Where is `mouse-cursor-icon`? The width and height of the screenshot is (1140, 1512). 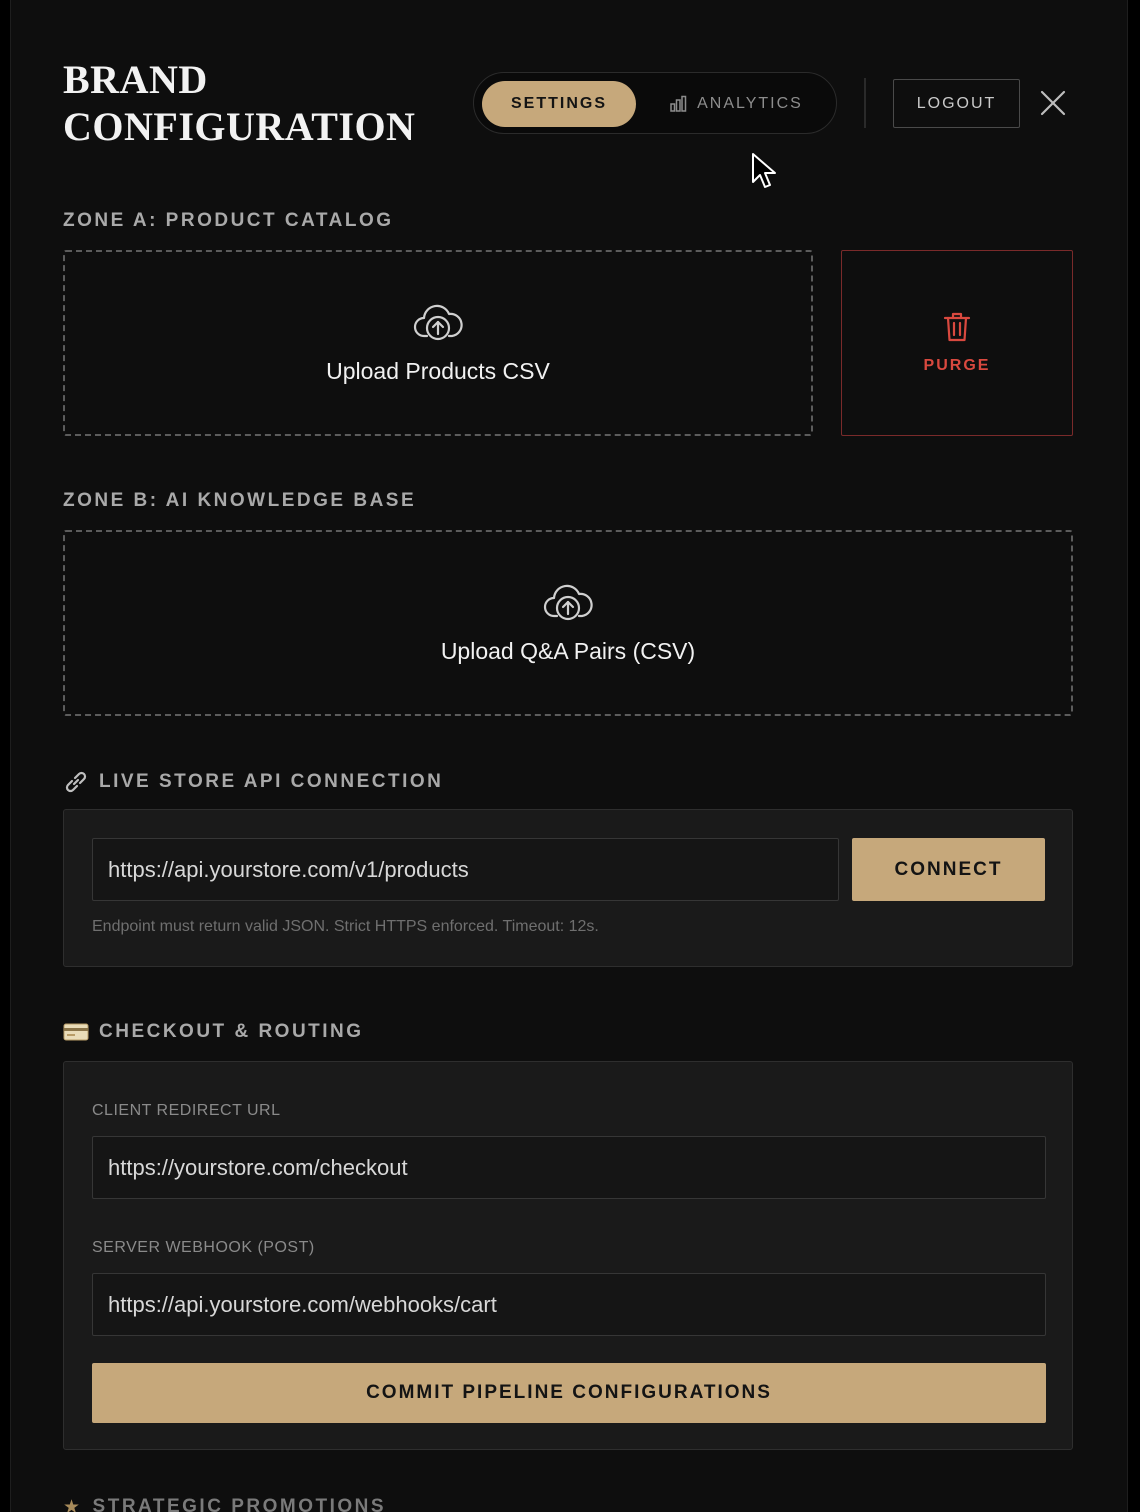 mouse-cursor-icon is located at coordinates (764, 170).